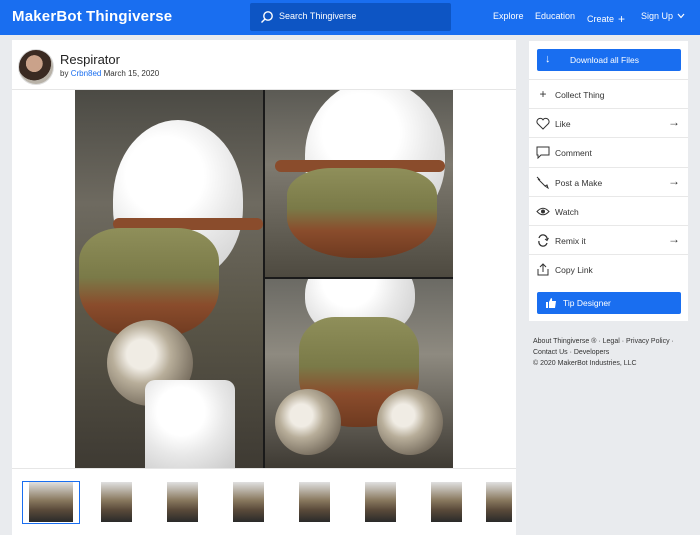 The image size is (700, 535). Describe the element at coordinates (611, 341) in the screenshot. I see `footer-legal-link: Legal` at that location.